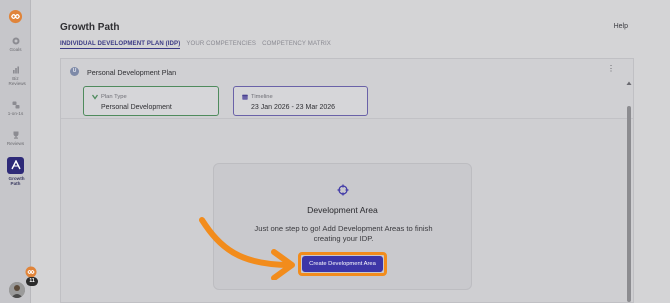 This screenshot has width=670, height=303. Describe the element at coordinates (15, 49) in the screenshot. I see `sidebar-item-label: Goals` at that location.